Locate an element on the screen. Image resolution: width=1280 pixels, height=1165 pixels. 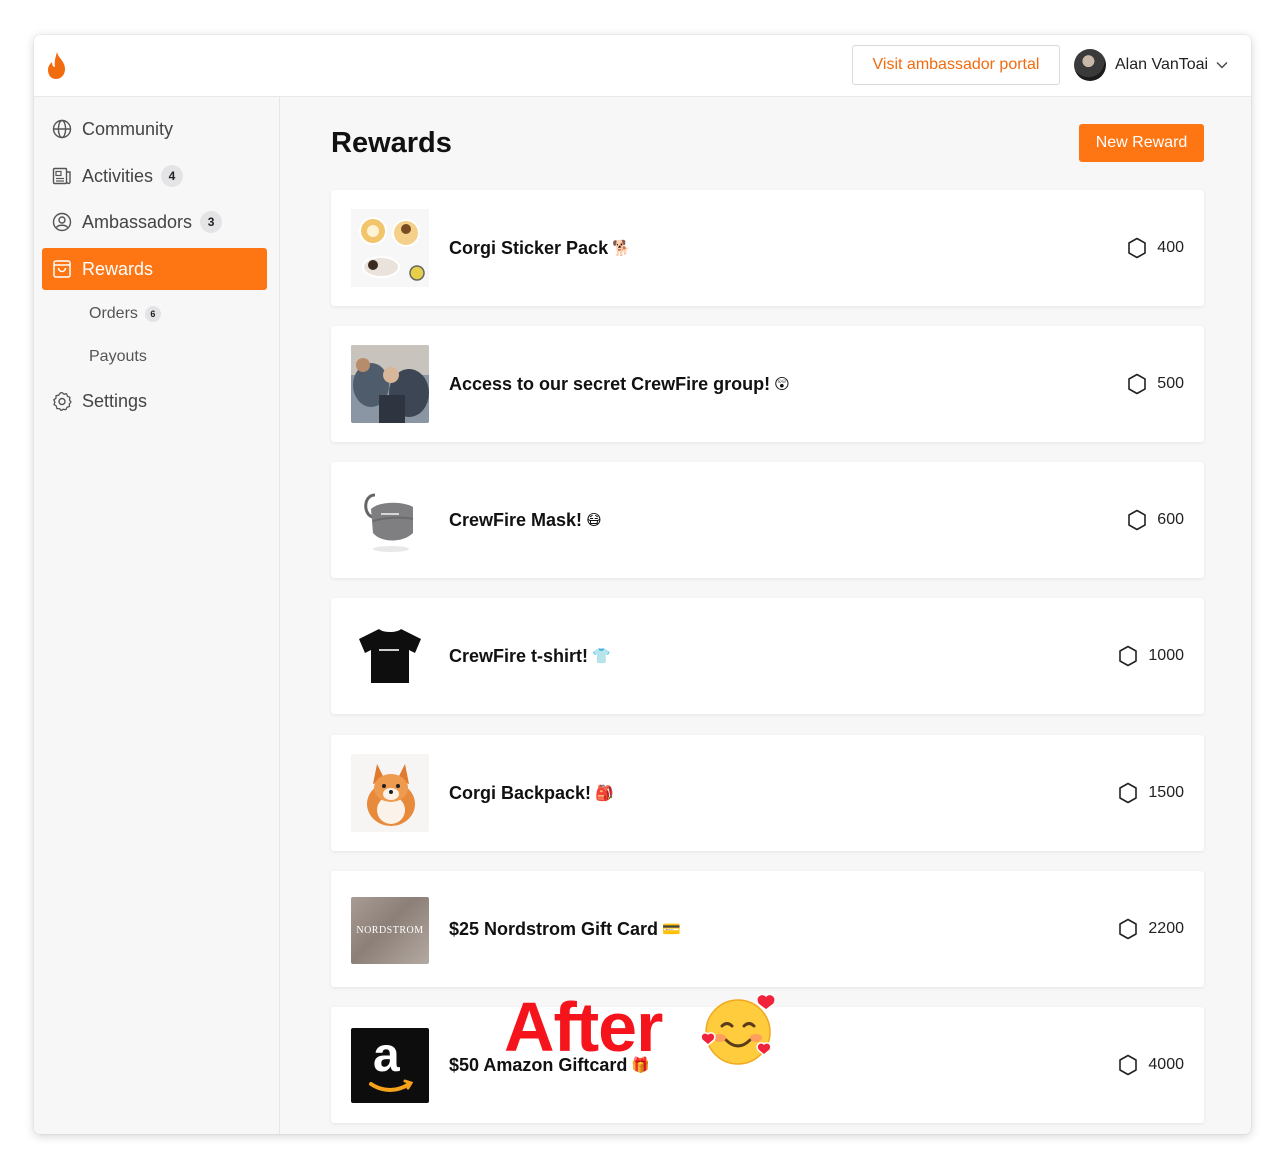
sidebar-item-community: Community is located at coordinates (154, 129).